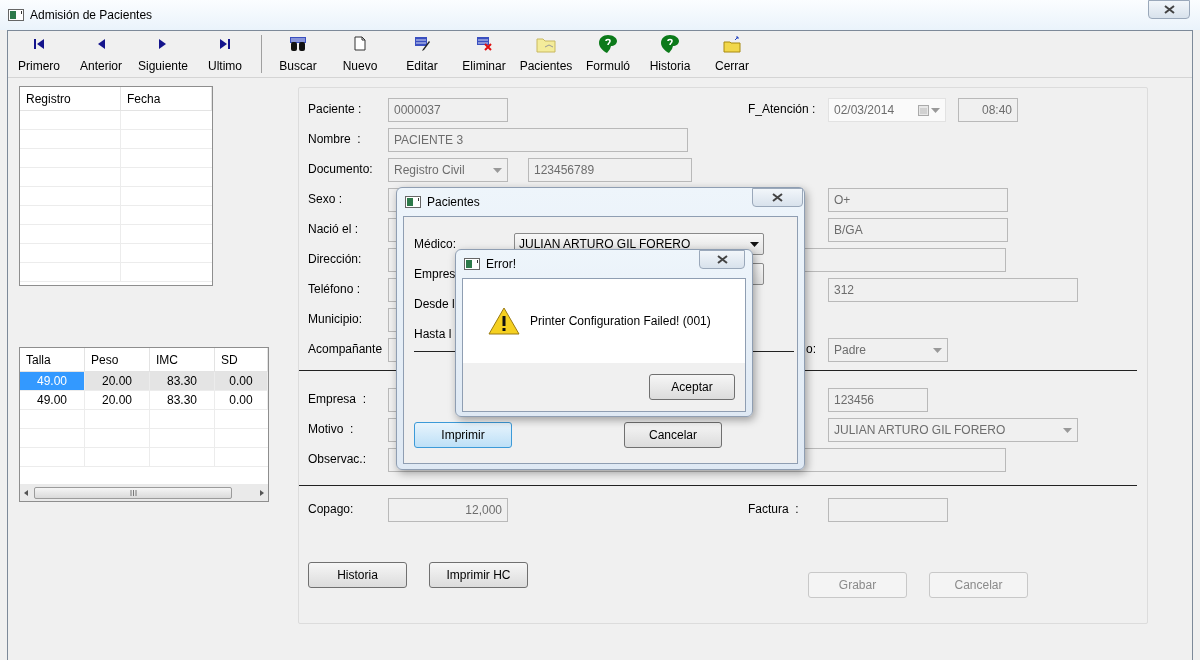 The height and width of the screenshot is (660, 1200). I want to click on triangle-left-icon, so click(101, 43).